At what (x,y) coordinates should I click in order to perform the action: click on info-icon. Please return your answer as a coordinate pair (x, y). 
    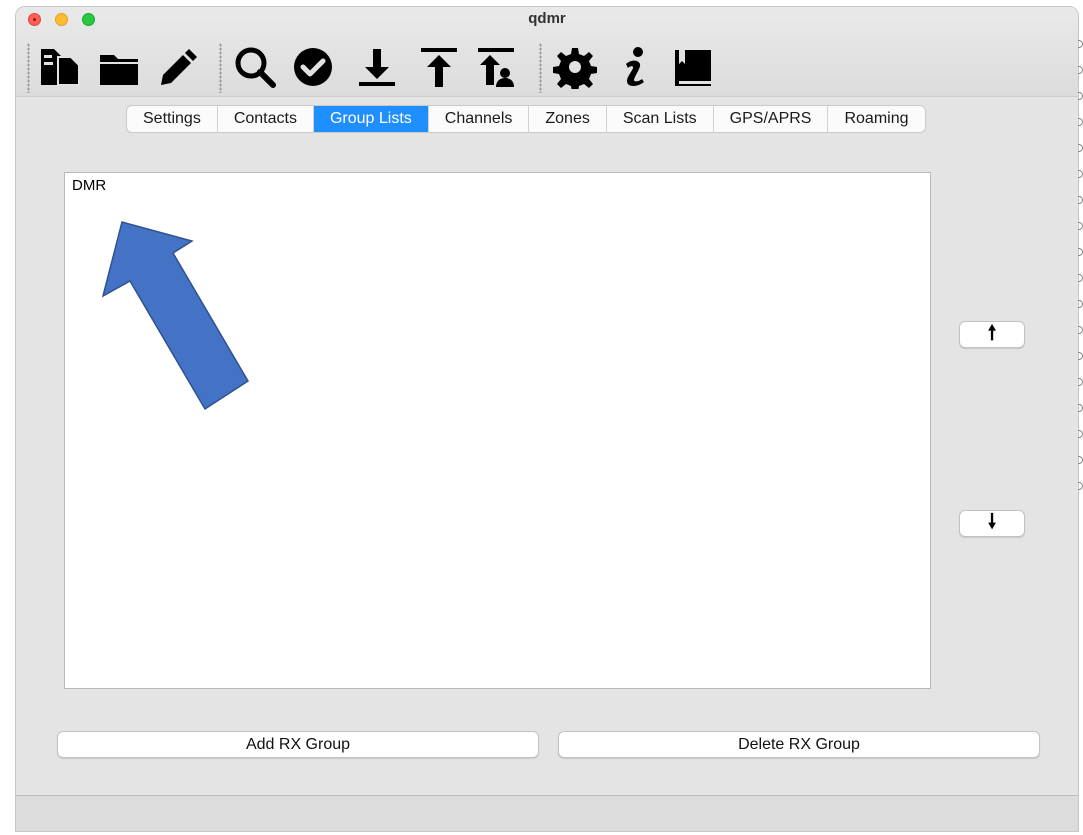
    Looking at the image, I should click on (636, 67).